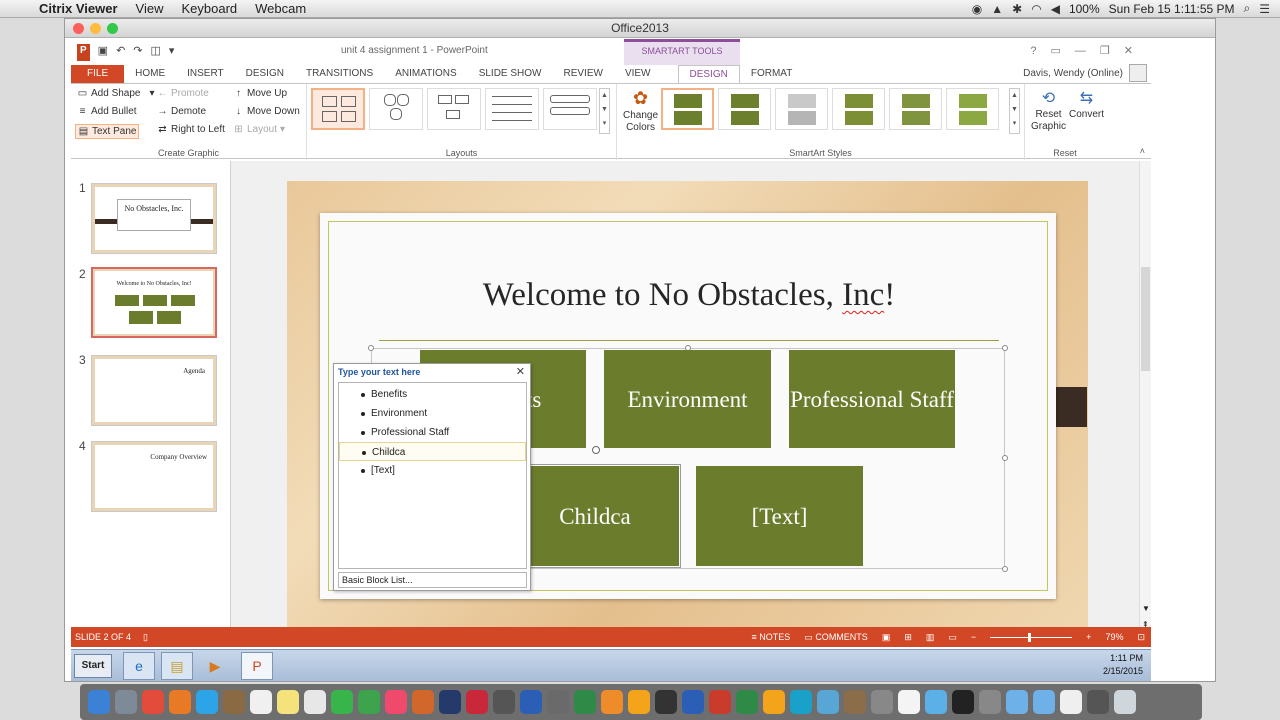  Describe the element at coordinates (858, 109) in the screenshot. I see `style-moderate` at that location.